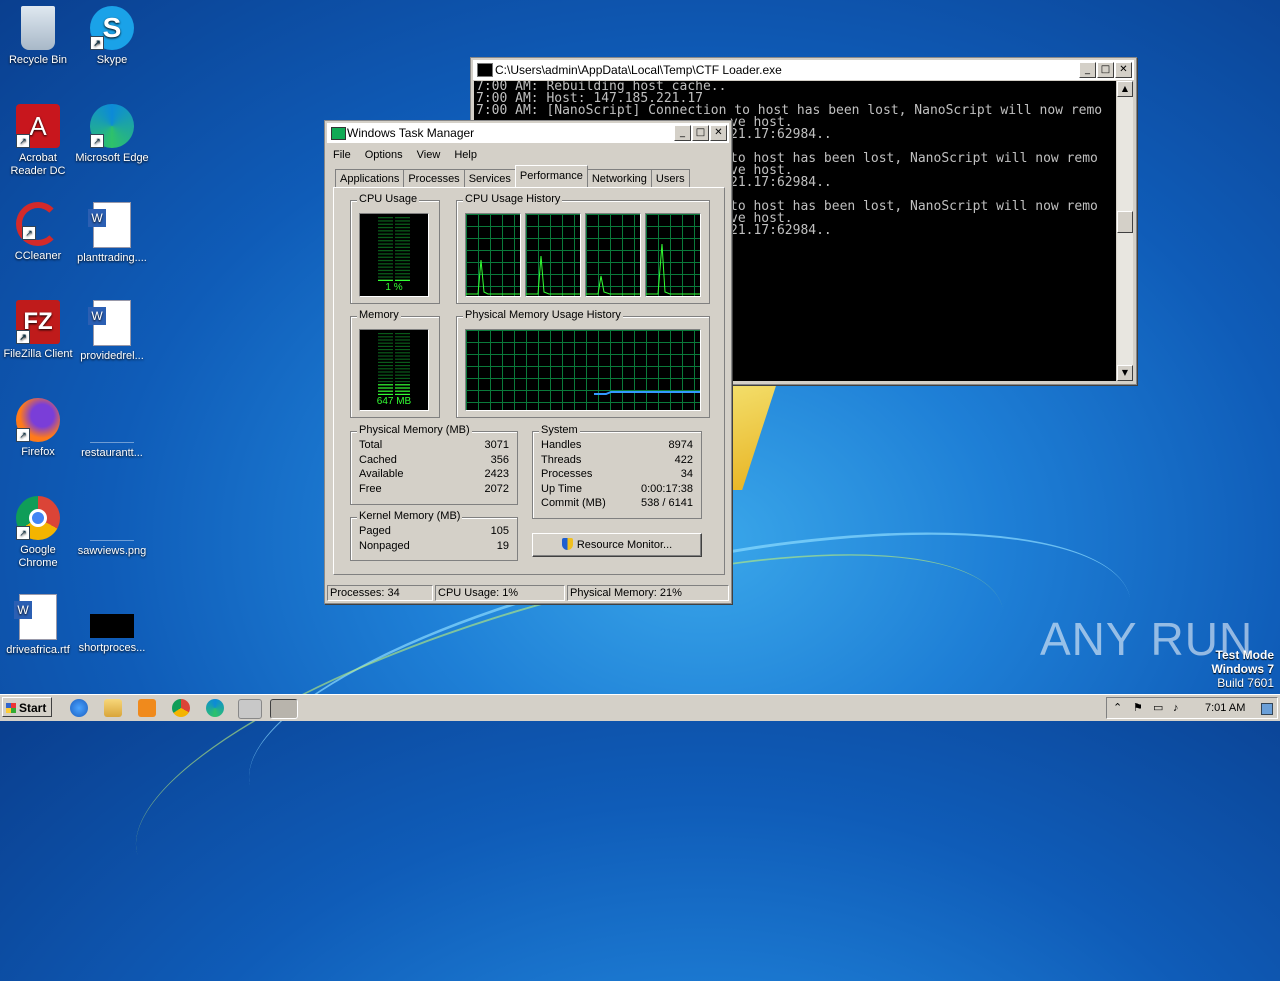 The height and width of the screenshot is (981, 1280). I want to click on menu-view: View, so click(429, 155).